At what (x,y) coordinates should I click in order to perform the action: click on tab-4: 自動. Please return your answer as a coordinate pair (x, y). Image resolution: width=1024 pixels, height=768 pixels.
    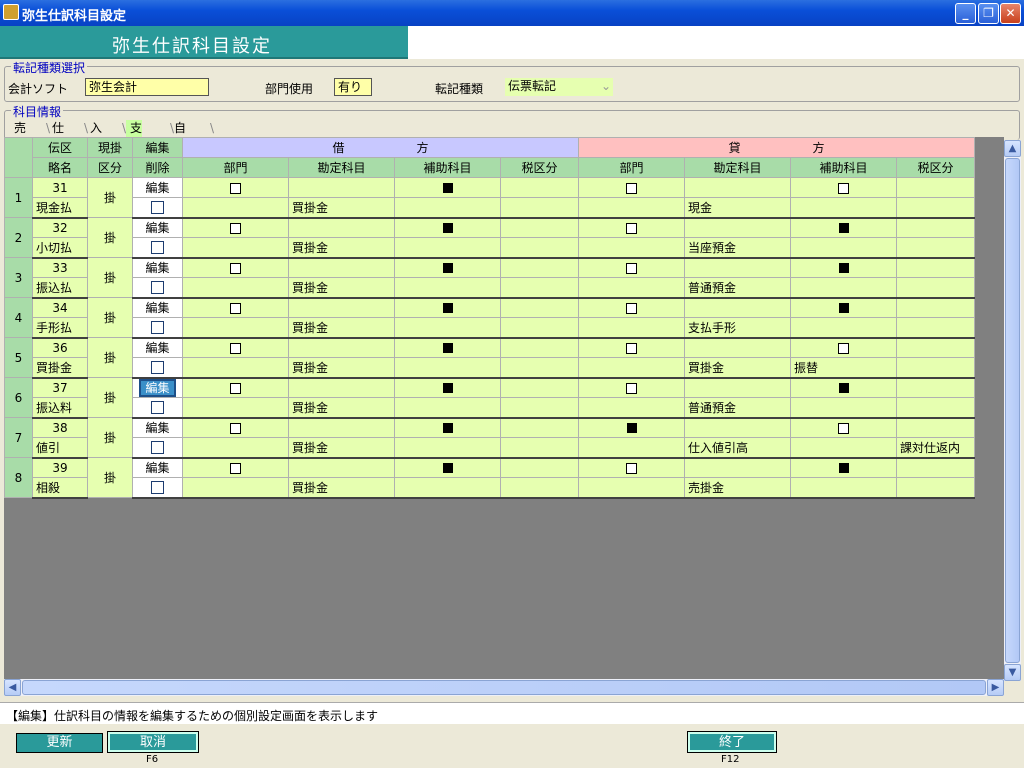
    Looking at the image, I should click on (178, 135).